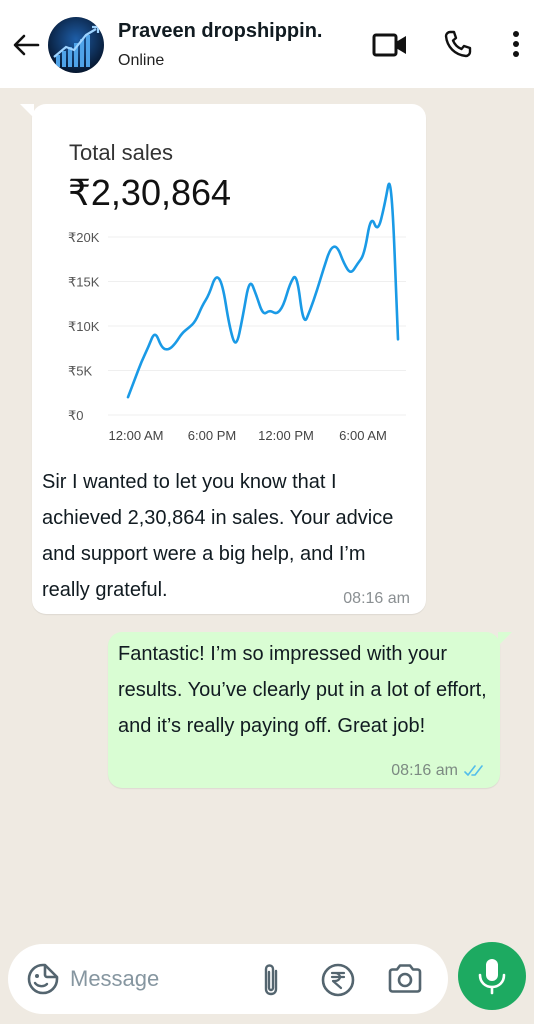 The height and width of the screenshot is (1024, 534). What do you see at coordinates (84, 237) in the screenshot?
I see `chart-y-tick-label: ₹20K` at bounding box center [84, 237].